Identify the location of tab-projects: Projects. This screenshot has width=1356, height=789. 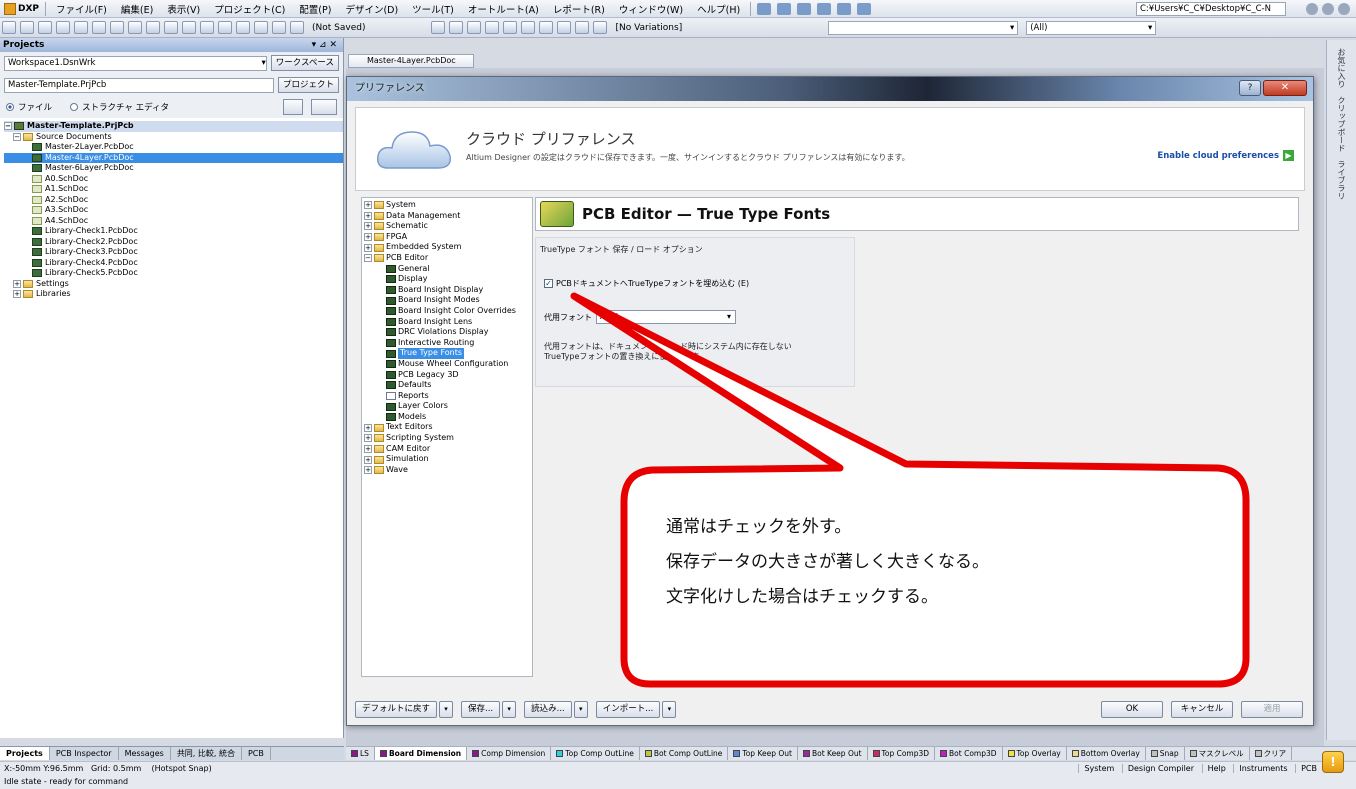
(25, 753).